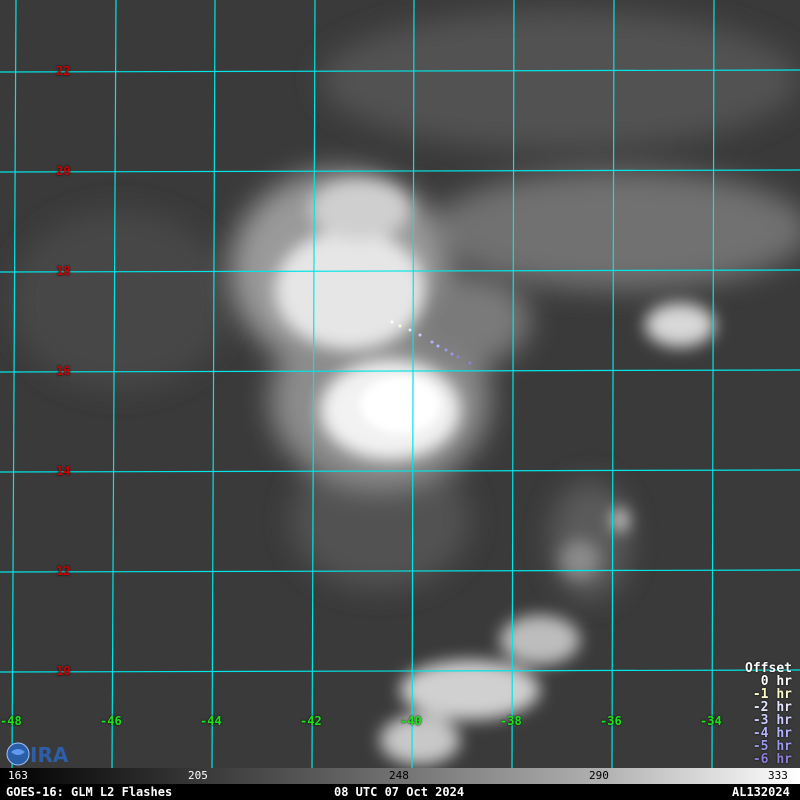  Describe the element at coordinates (49, 755) in the screenshot. I see `svg-text: IRA` at that location.